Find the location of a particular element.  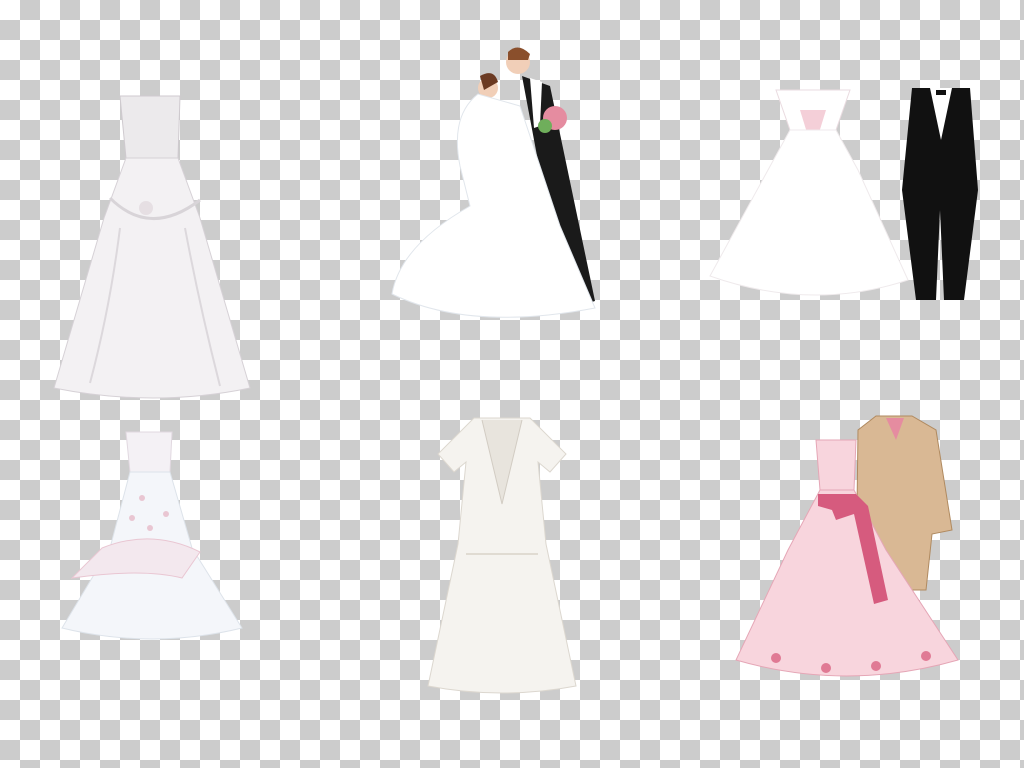

off-shoulder-gown-with-black-tuxedo is located at coordinates (851, 196).